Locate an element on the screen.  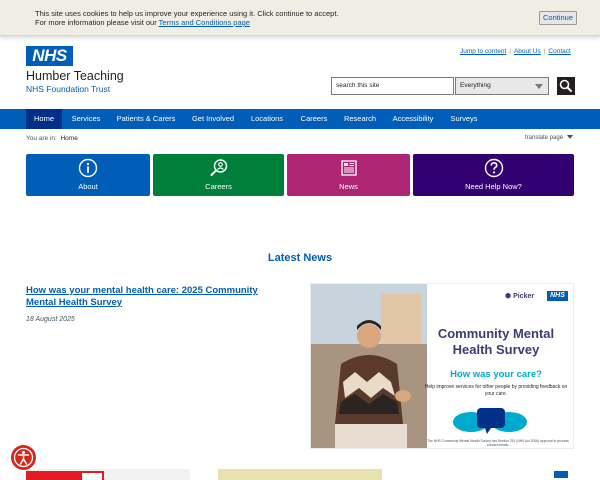
breadcrumb: You are in: Home is located at coordinates (52, 138).